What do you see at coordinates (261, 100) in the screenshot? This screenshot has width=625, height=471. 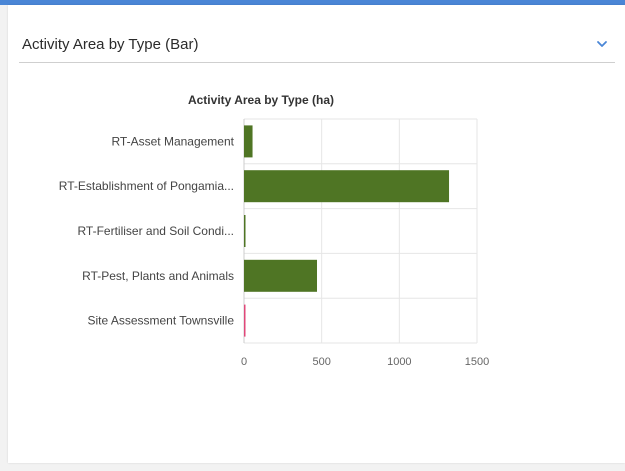 I see `chart-title: Activity Area by Type (ha)` at bounding box center [261, 100].